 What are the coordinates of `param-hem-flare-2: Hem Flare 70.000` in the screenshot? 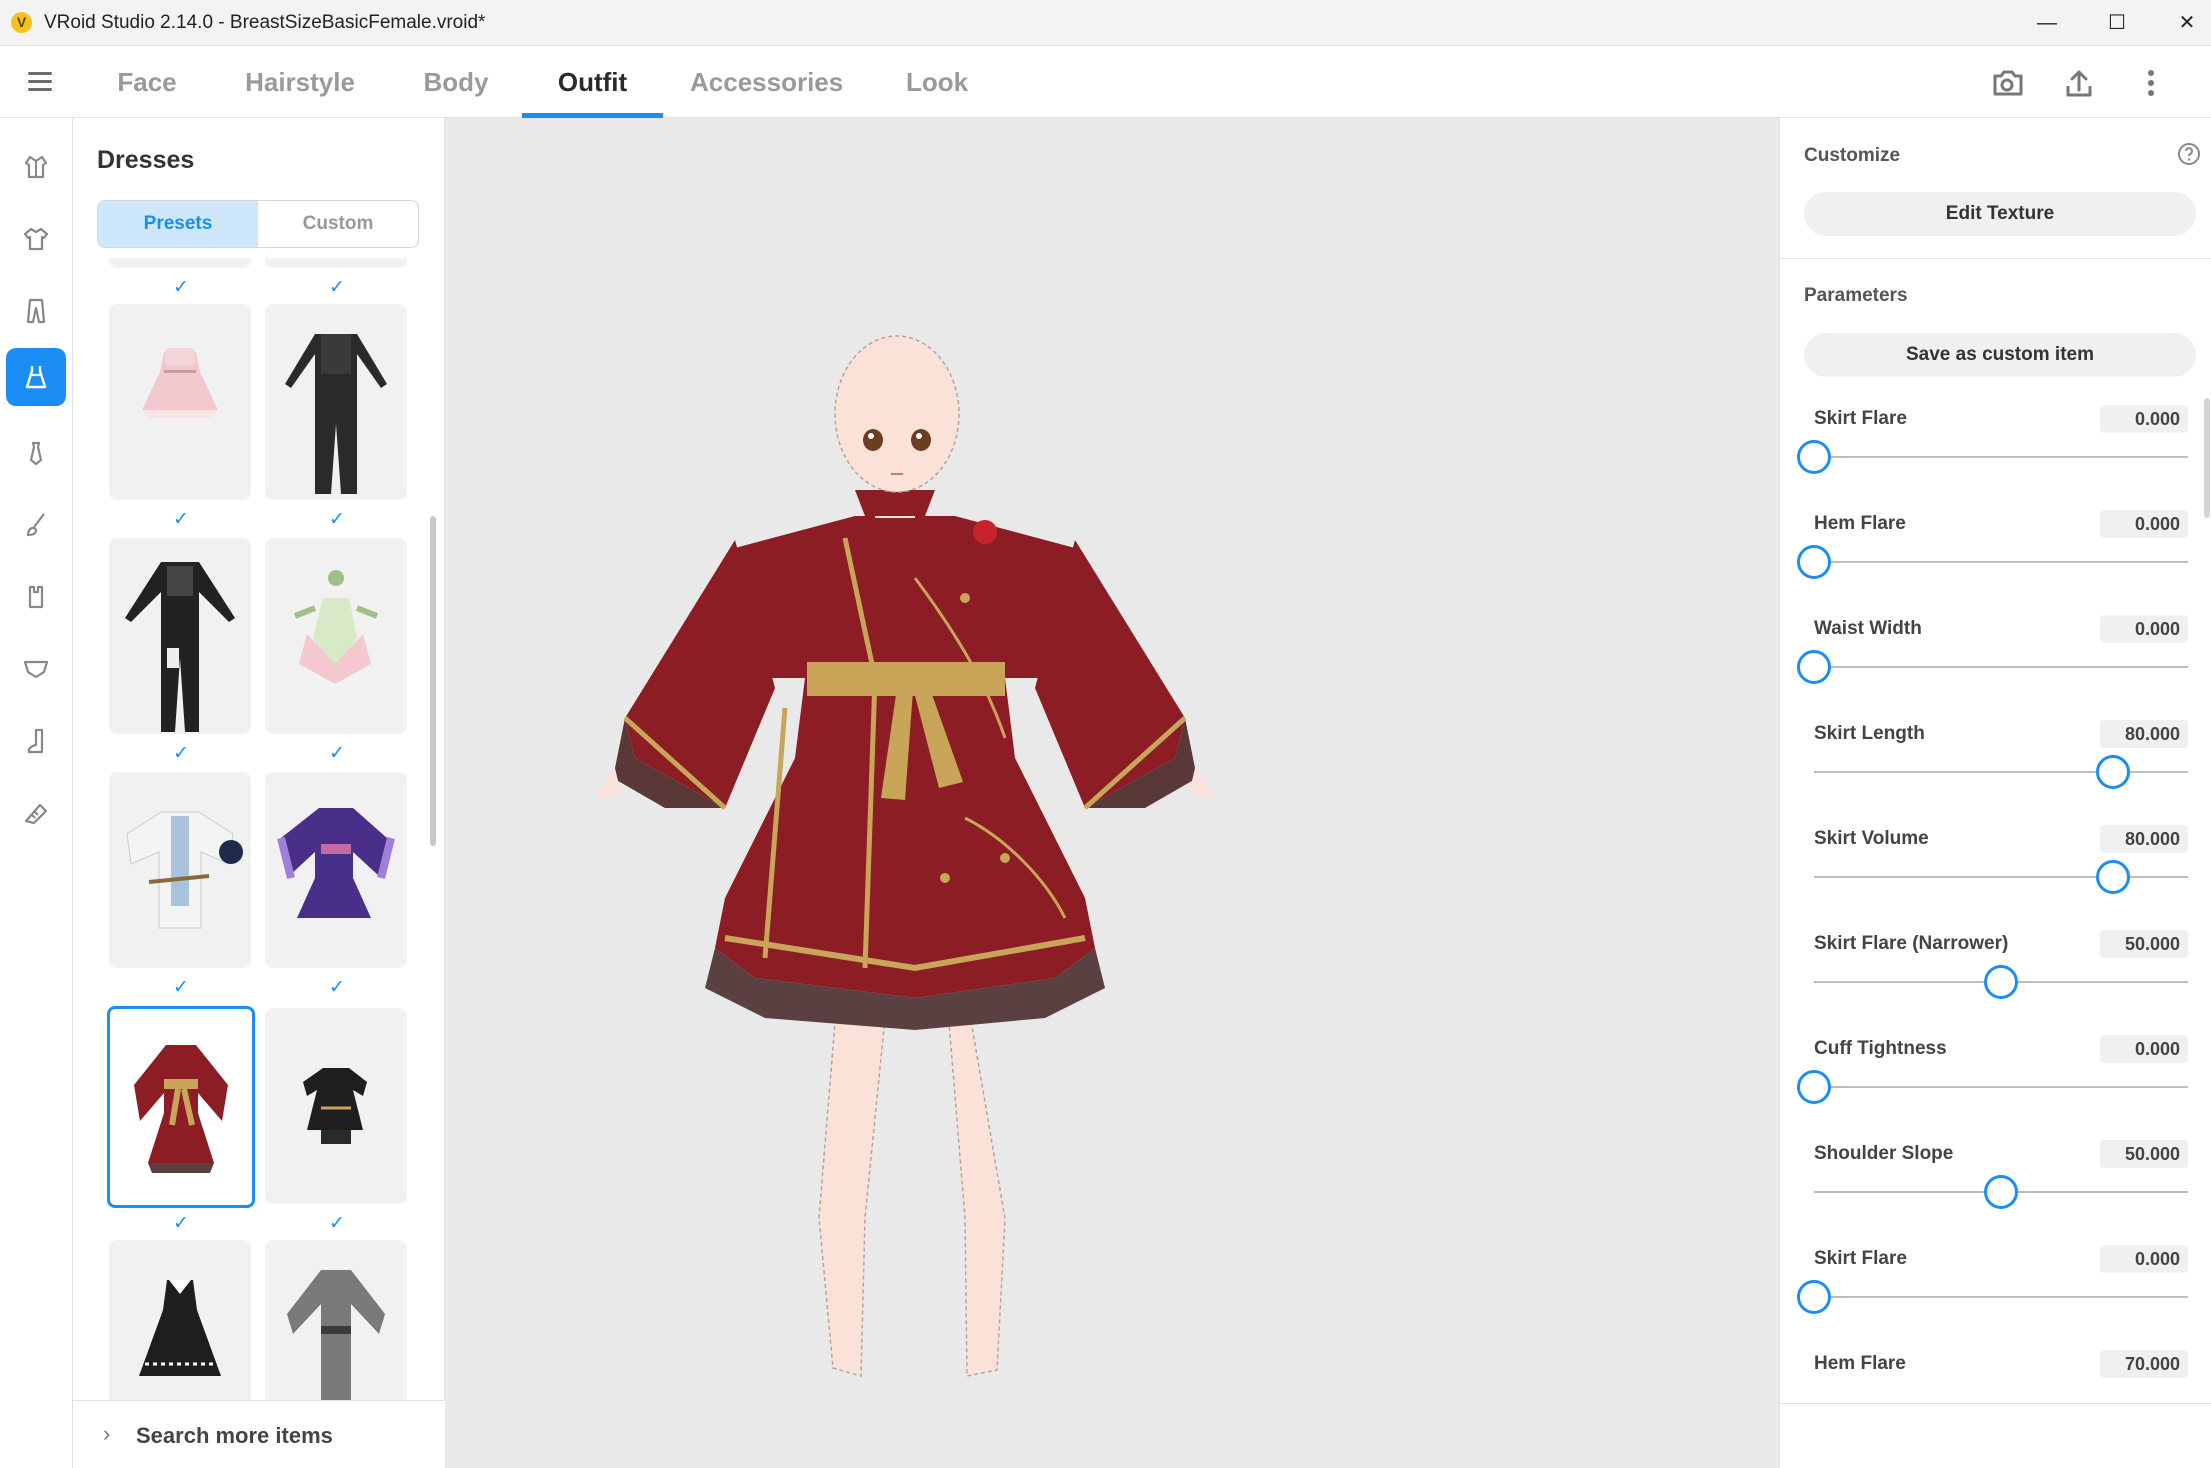 It's located at (1995, 1358).